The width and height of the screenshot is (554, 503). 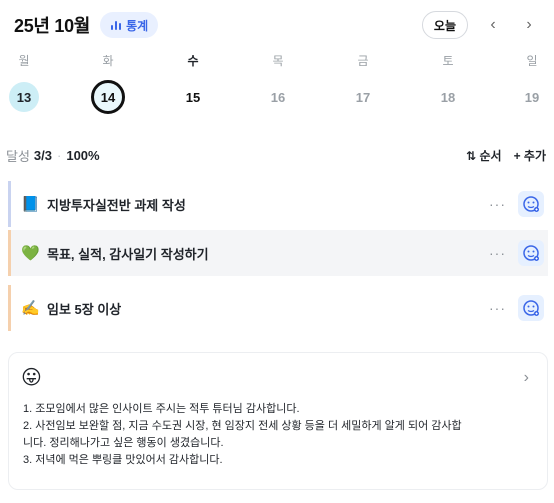 What do you see at coordinates (363, 61) in the screenshot?
I see `weekday-label: 금` at bounding box center [363, 61].